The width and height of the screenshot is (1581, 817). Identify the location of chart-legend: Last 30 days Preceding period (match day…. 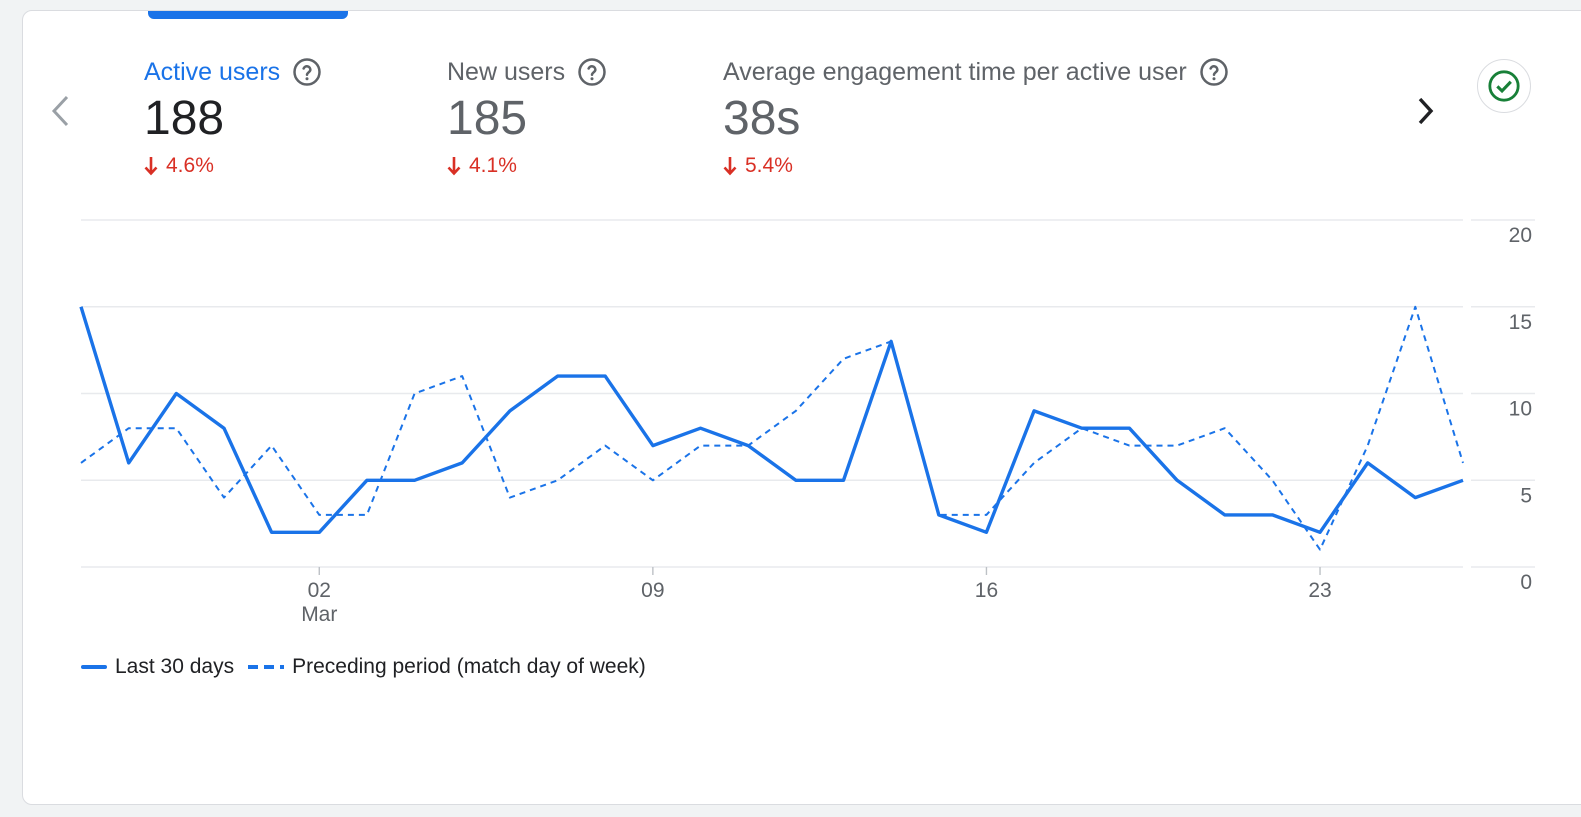
(370, 667).